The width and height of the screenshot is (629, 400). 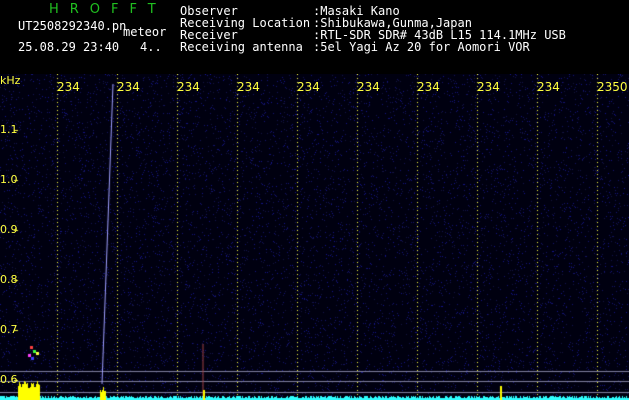 What do you see at coordinates (9, 379) in the screenshot?
I see `y-tick: 0.6` at bounding box center [9, 379].